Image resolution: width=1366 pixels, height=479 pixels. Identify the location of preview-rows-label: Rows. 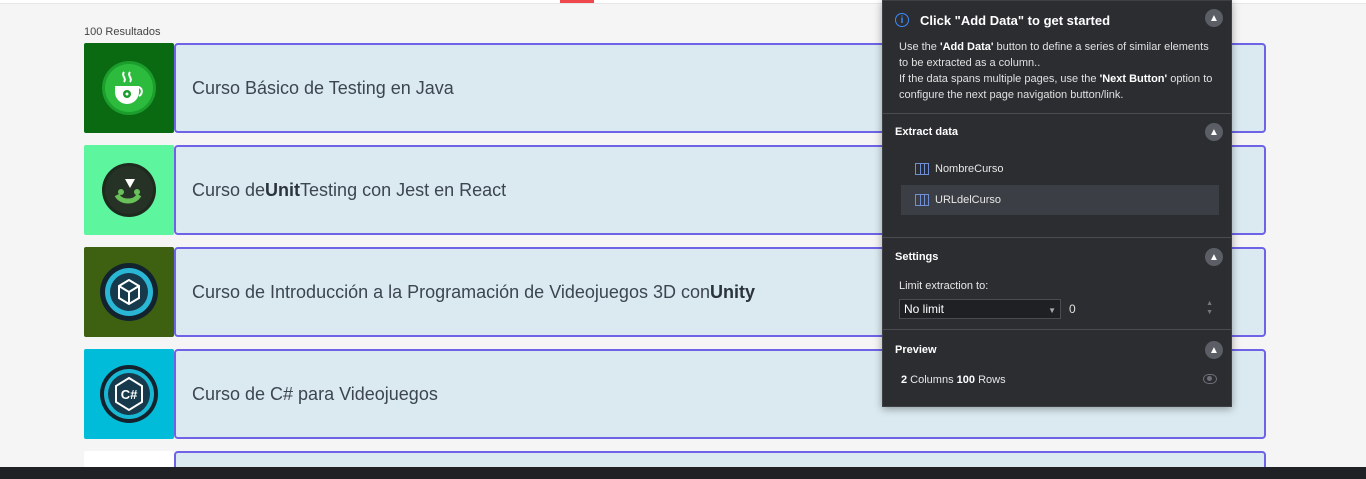
(990, 380).